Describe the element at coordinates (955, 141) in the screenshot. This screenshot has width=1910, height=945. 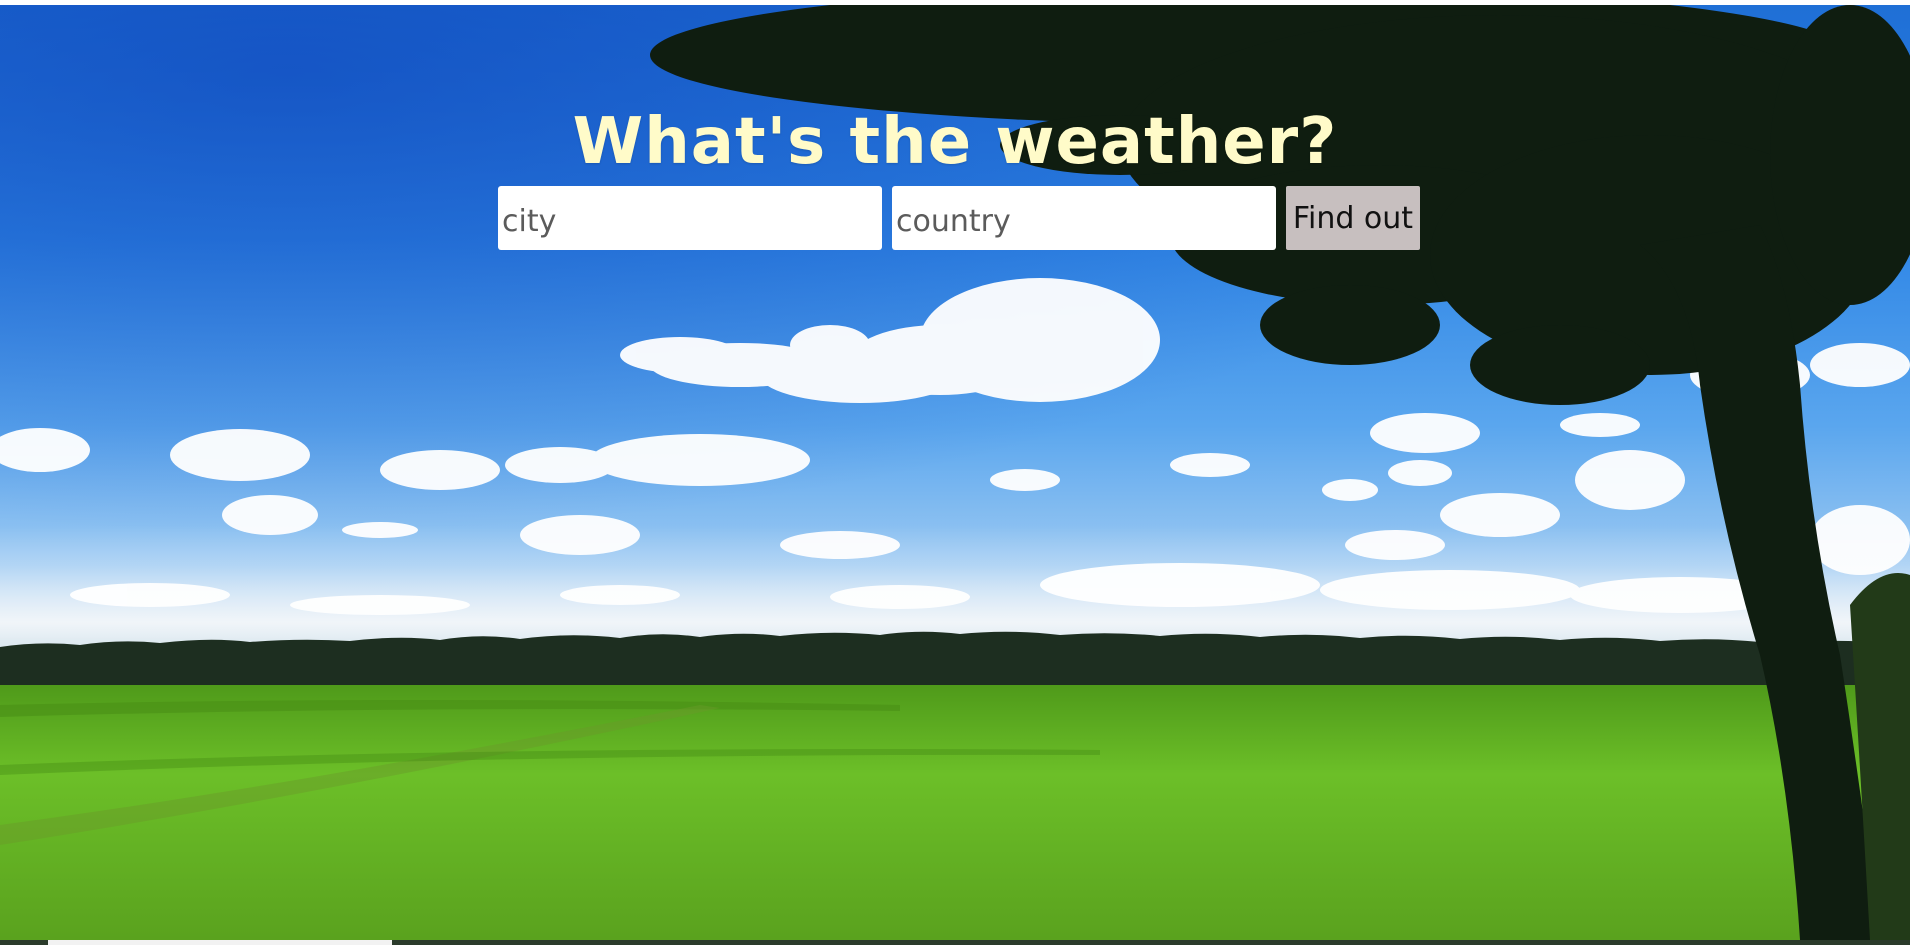
I see `page-title: What's the weather?` at that location.